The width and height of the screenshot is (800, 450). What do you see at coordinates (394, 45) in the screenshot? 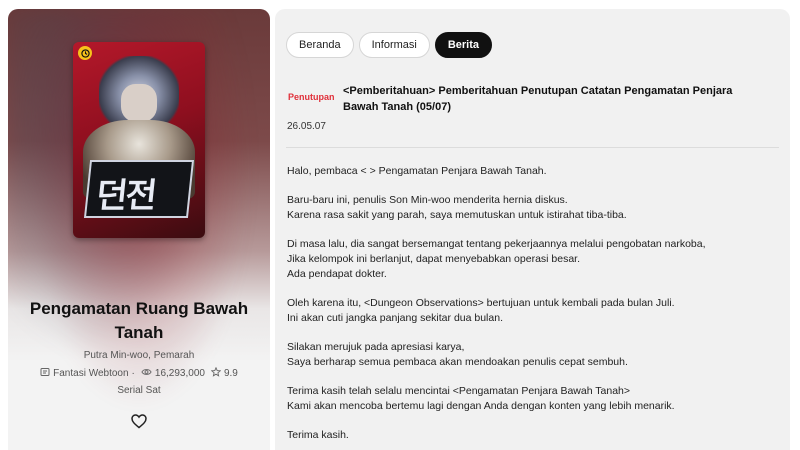
I see `tab-informasi: Informasi` at bounding box center [394, 45].